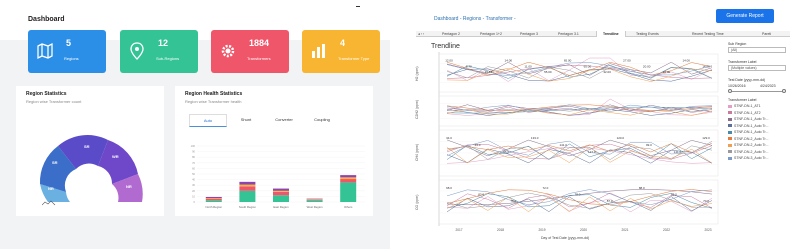 This screenshot has height=249, width=803. What do you see at coordinates (506, 152) in the screenshot?
I see `data-label: 96.0` at bounding box center [506, 152].